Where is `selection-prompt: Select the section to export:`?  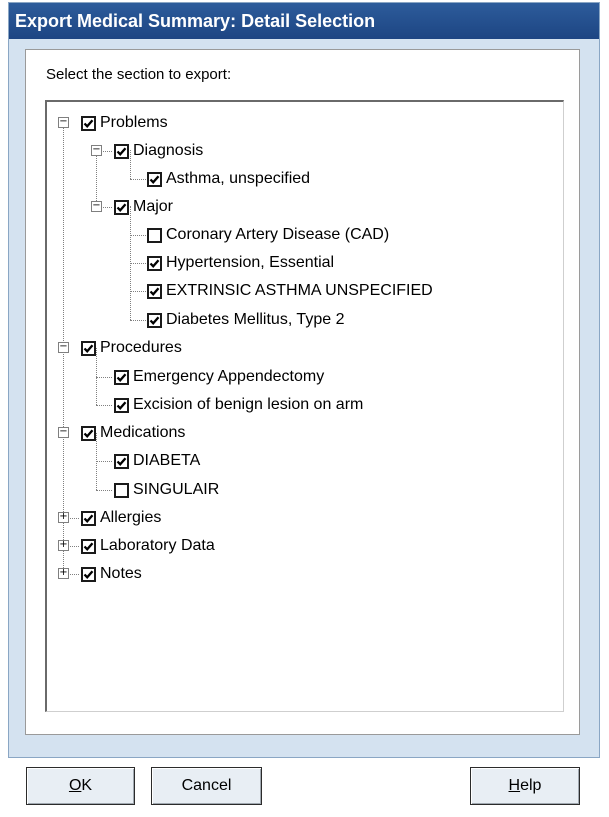
selection-prompt: Select the section to export: is located at coordinates (139, 74).